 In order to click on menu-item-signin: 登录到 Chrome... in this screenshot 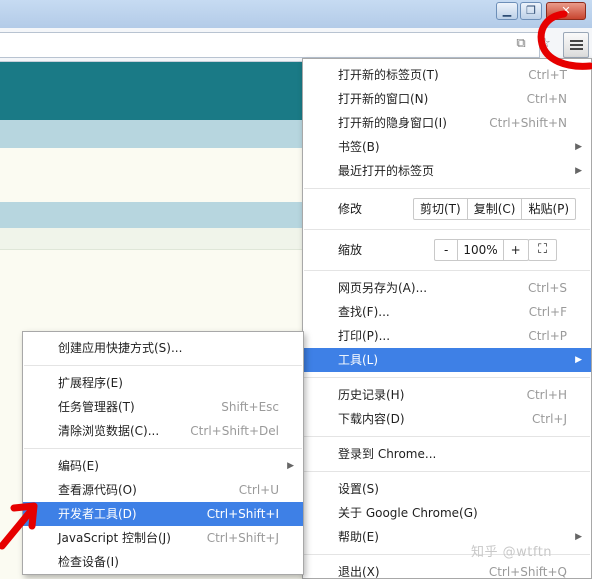, I will do `click(447, 454)`.